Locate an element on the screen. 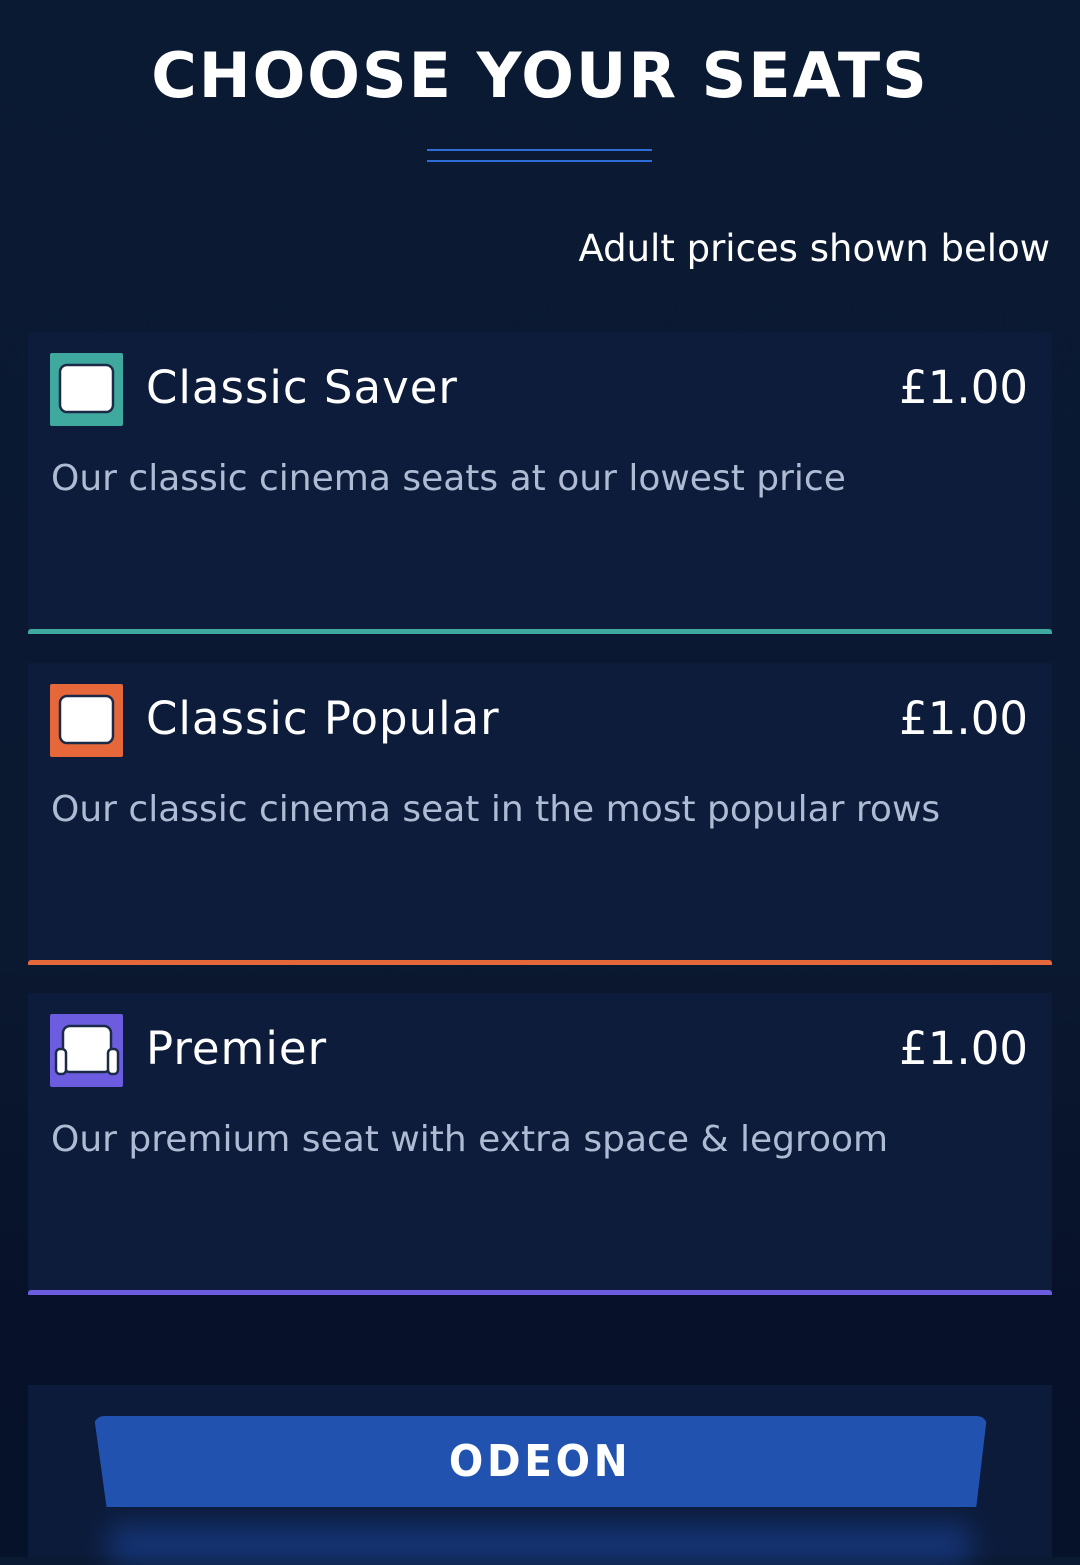 The width and height of the screenshot is (1080, 1565). brand-logo-text: ODEON is located at coordinates (540, 1461).